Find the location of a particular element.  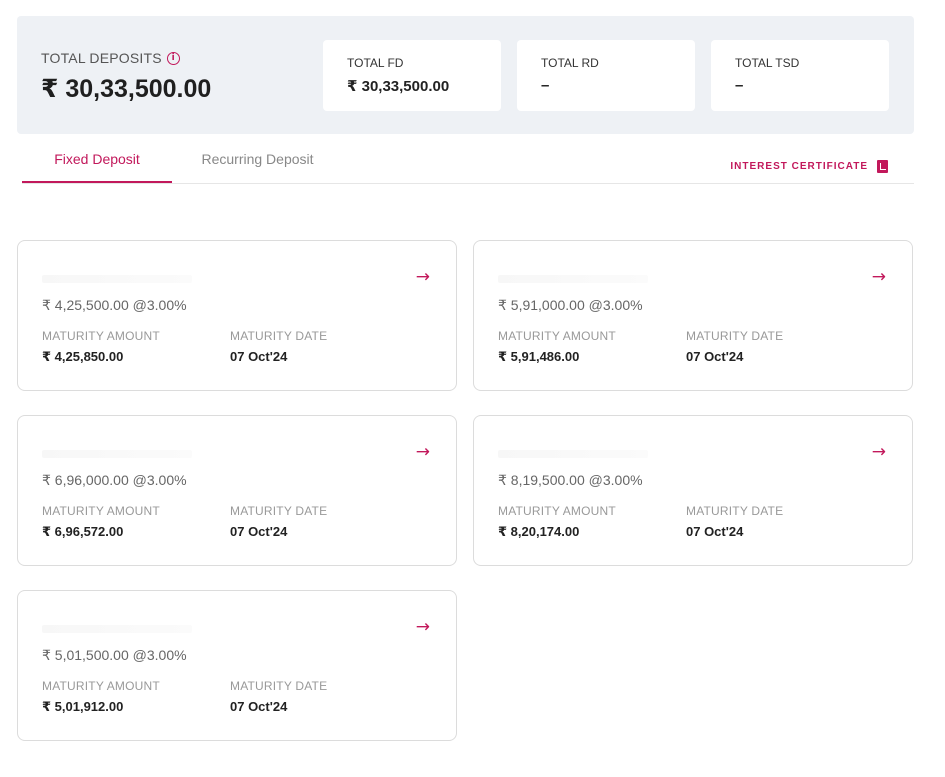

deposit-principal: ₹ 4,25,500.00 @3.00% is located at coordinates (114, 305).